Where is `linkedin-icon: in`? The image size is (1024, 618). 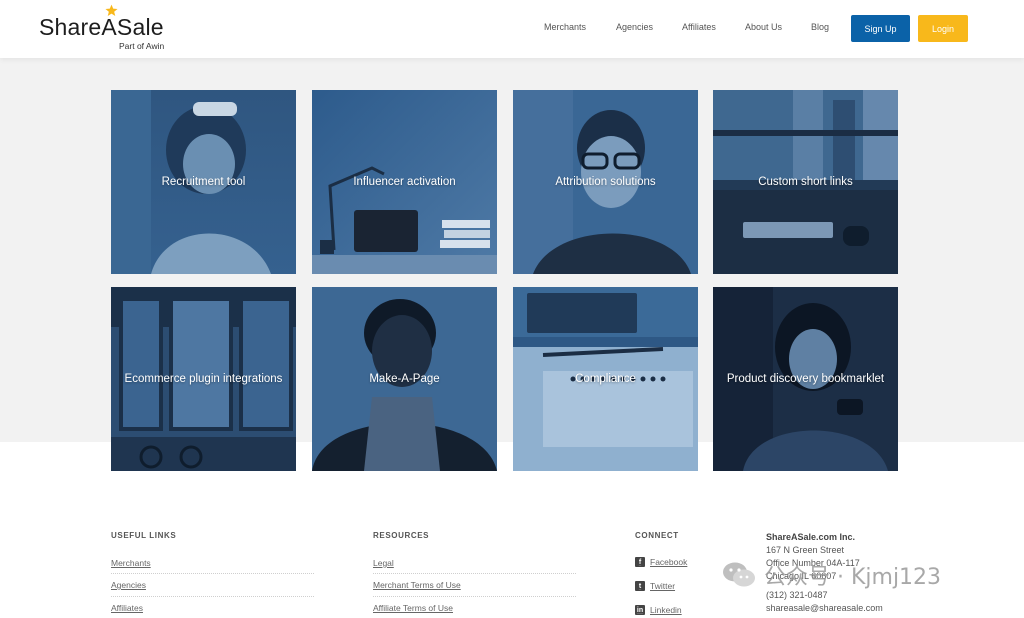 linkedin-icon: in is located at coordinates (640, 610).